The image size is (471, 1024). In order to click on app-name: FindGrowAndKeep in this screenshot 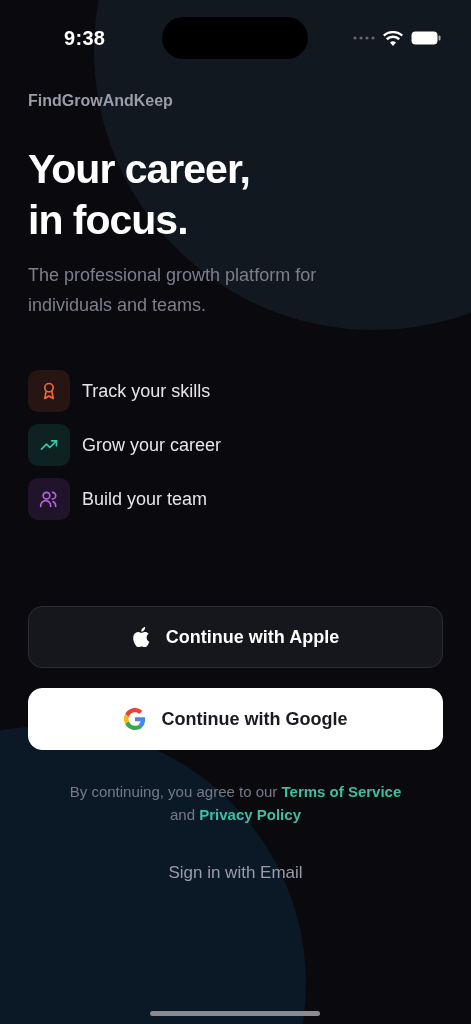, I will do `click(101, 101)`.